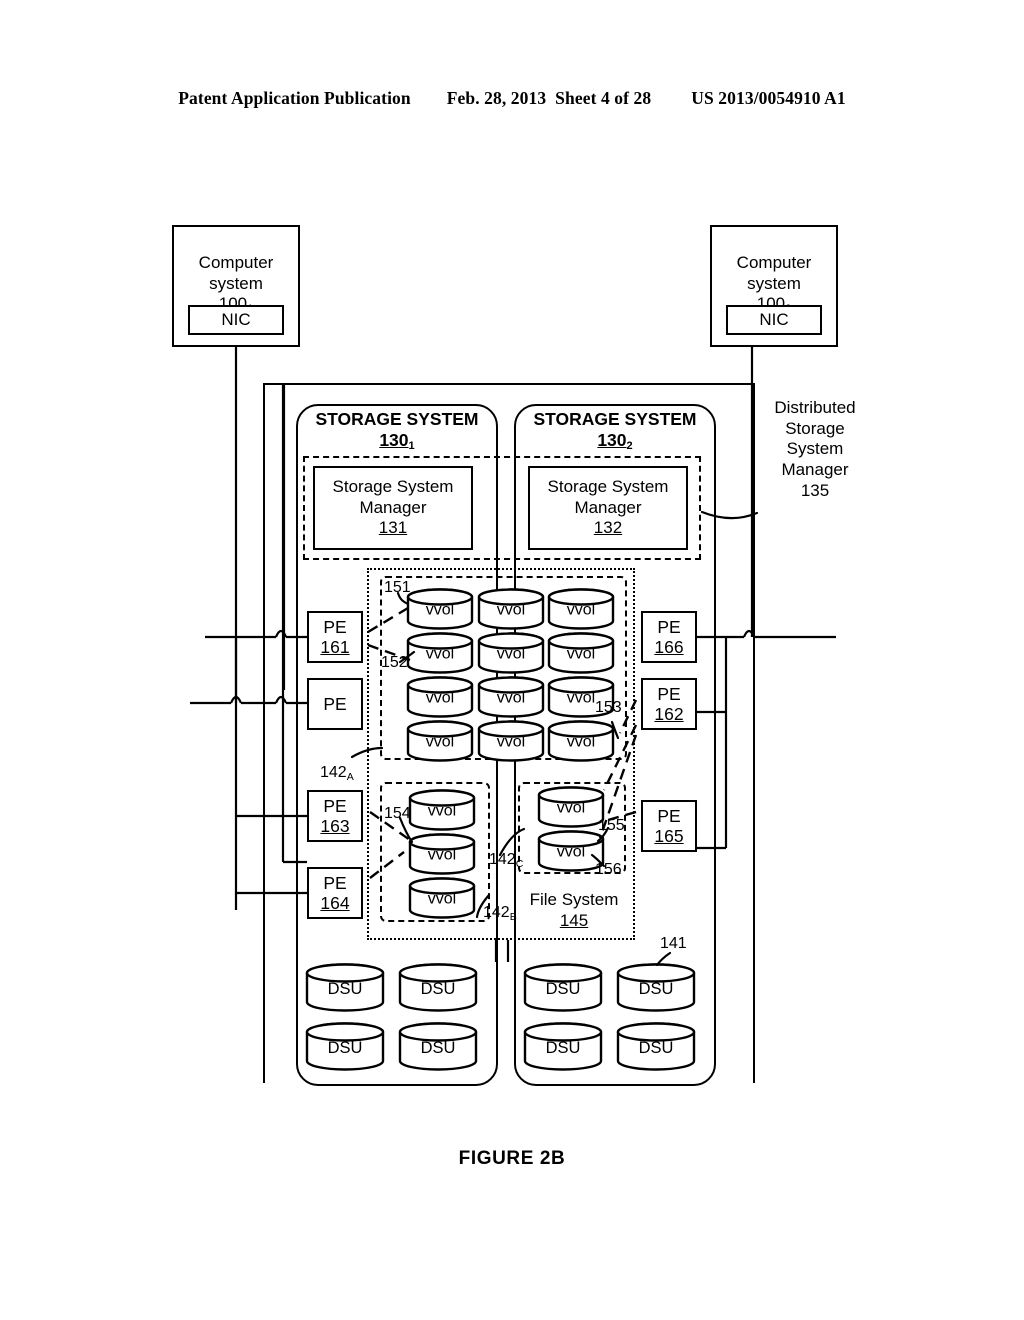 This screenshot has height=1320, width=1024. What do you see at coordinates (397, 587) in the screenshot?
I see `ref-151: 151` at bounding box center [397, 587].